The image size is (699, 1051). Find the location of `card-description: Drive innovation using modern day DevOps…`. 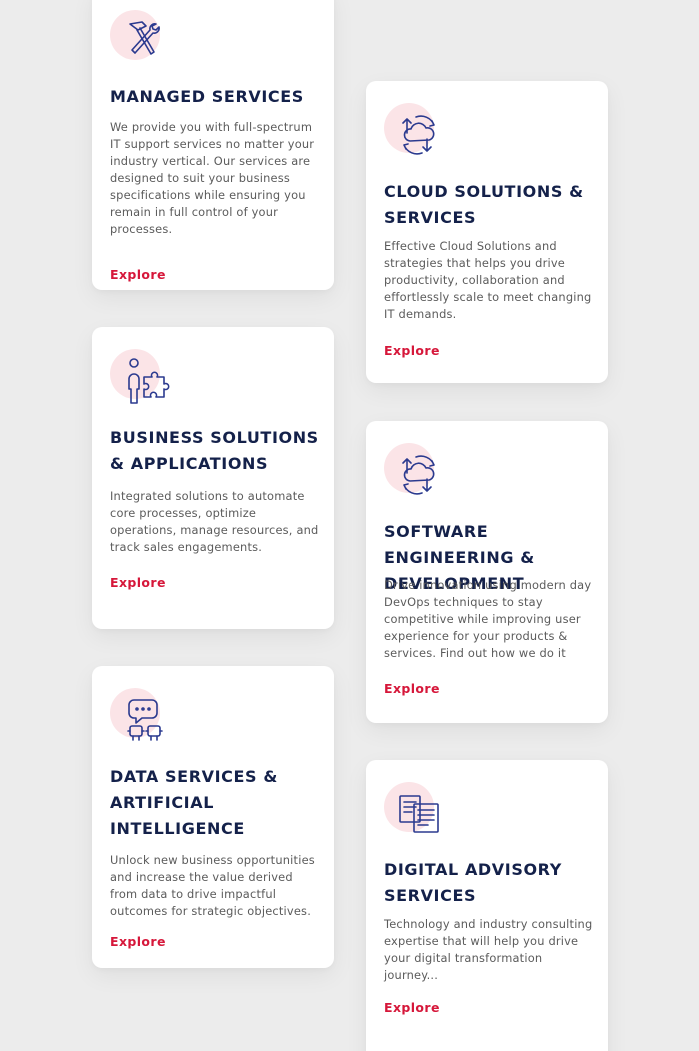

card-description: Drive innovation using modern day DevOps… is located at coordinates (488, 619).